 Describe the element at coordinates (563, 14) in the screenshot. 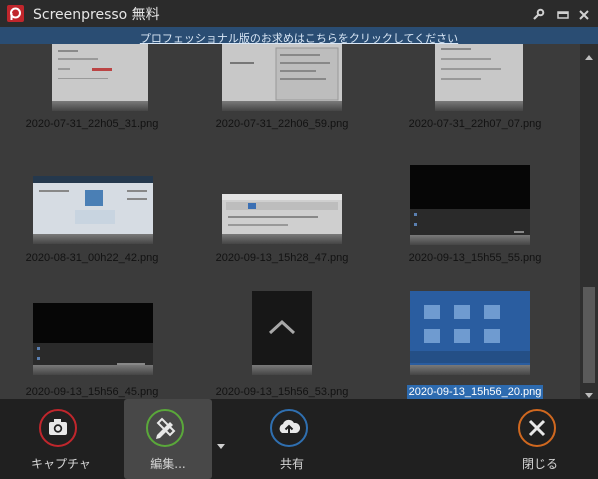

I see `minimize-icon` at that location.